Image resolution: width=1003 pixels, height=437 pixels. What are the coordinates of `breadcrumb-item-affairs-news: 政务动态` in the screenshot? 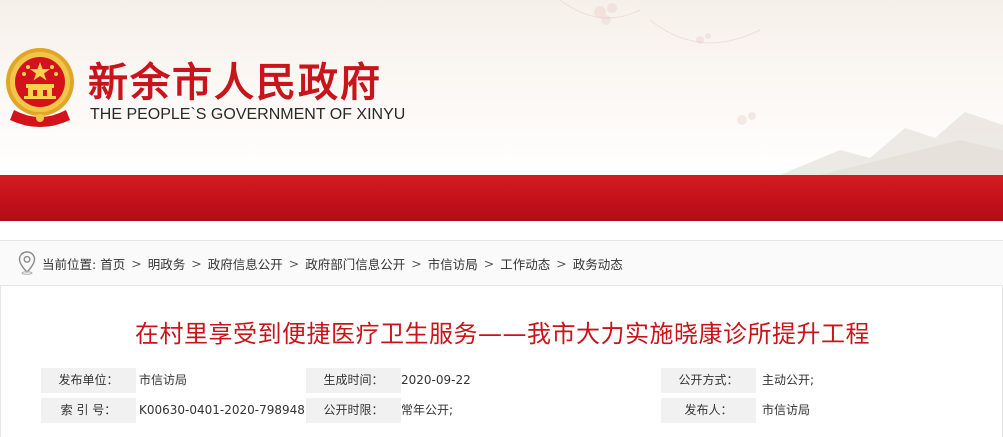 It's located at (598, 263).